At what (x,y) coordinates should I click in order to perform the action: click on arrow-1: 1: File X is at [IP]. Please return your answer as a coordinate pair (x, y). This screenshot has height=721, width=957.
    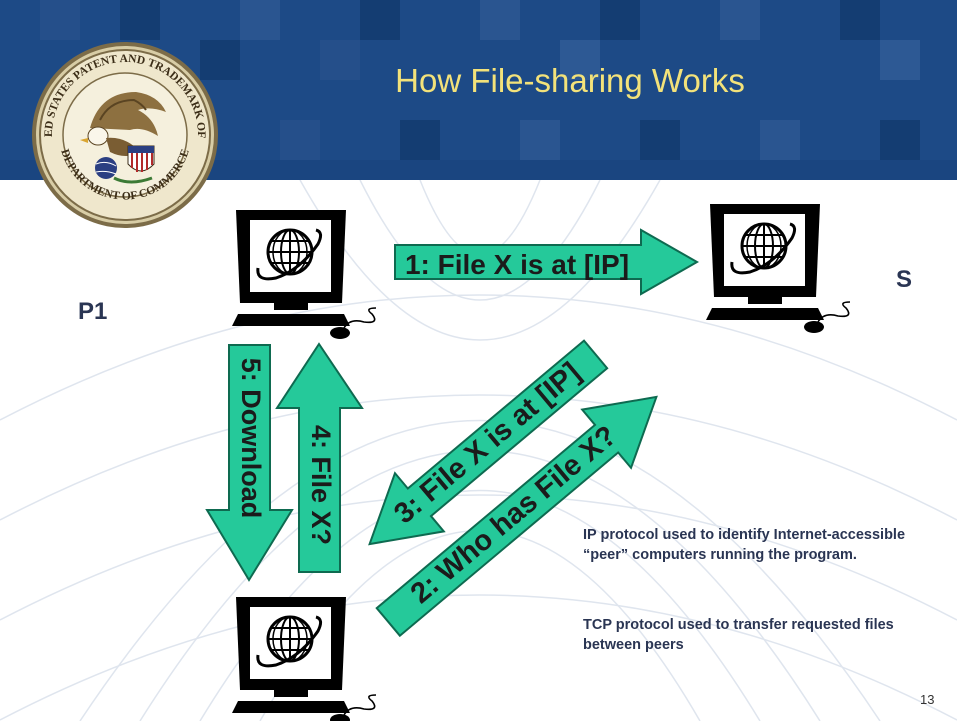
    Looking at the image, I should click on (547, 262).